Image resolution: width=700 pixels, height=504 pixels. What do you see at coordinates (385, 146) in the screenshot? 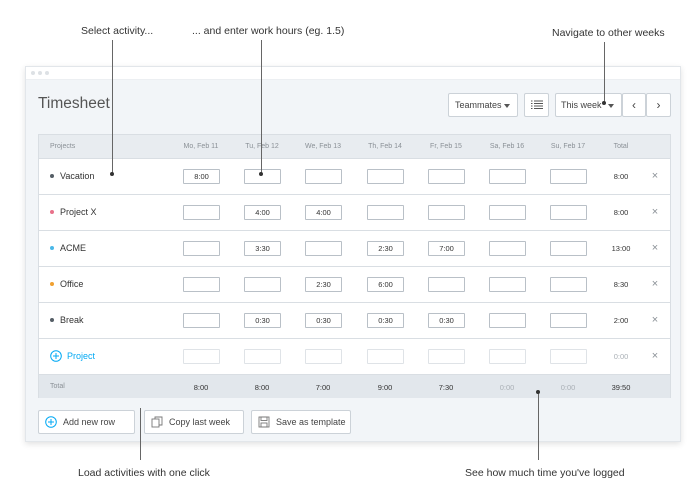
I see `col-day: Th, Feb 14` at bounding box center [385, 146].